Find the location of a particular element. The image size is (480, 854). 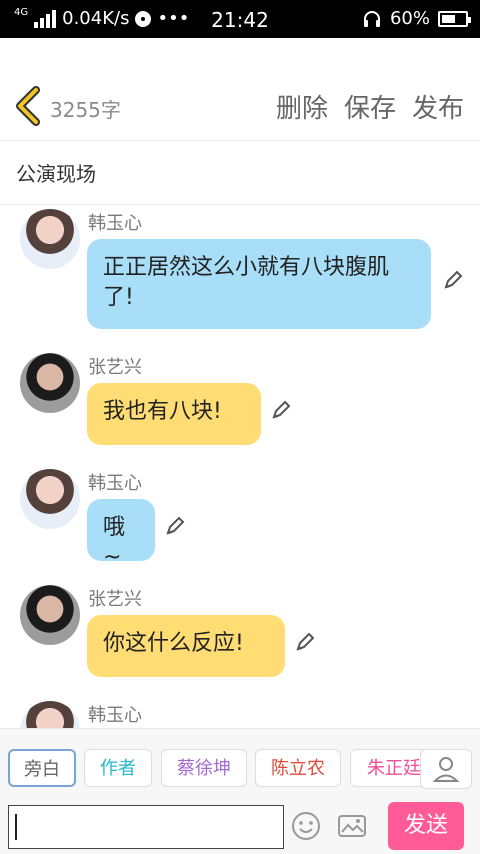

character-bar: 旁白 作者 蔡徐坤 陈立农 朱正廷 is located at coordinates (240, 763).